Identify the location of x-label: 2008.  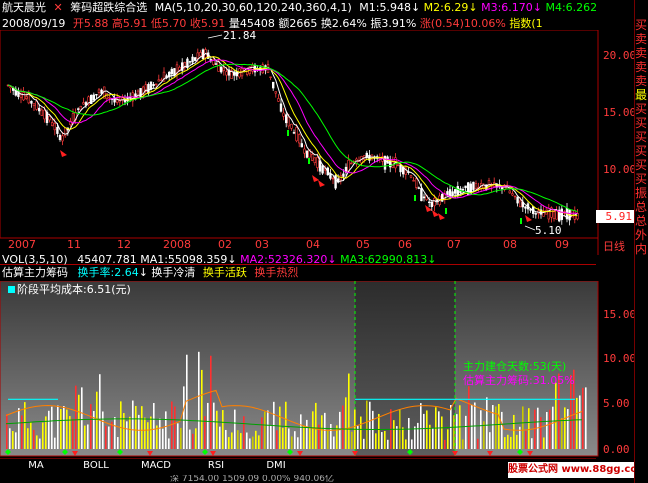
(177, 244).